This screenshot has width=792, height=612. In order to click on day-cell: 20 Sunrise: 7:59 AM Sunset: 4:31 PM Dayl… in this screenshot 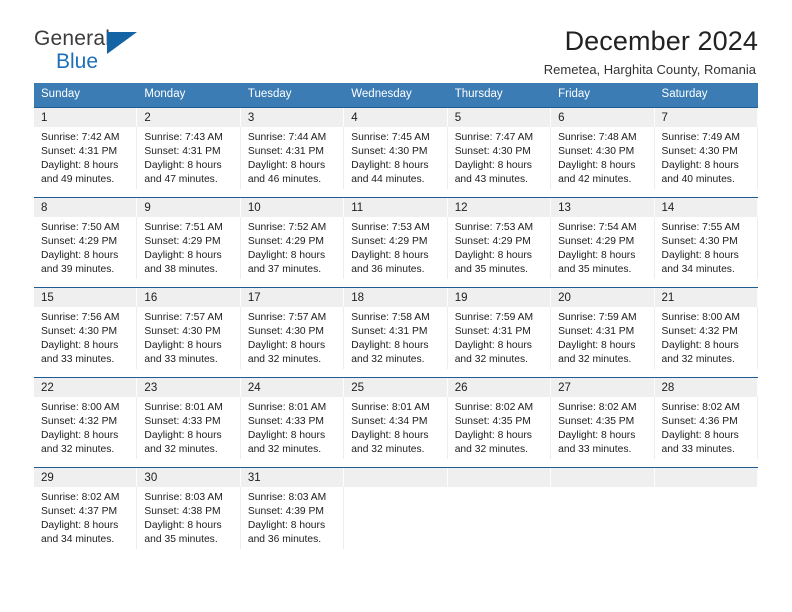, I will do `click(603, 331)`.